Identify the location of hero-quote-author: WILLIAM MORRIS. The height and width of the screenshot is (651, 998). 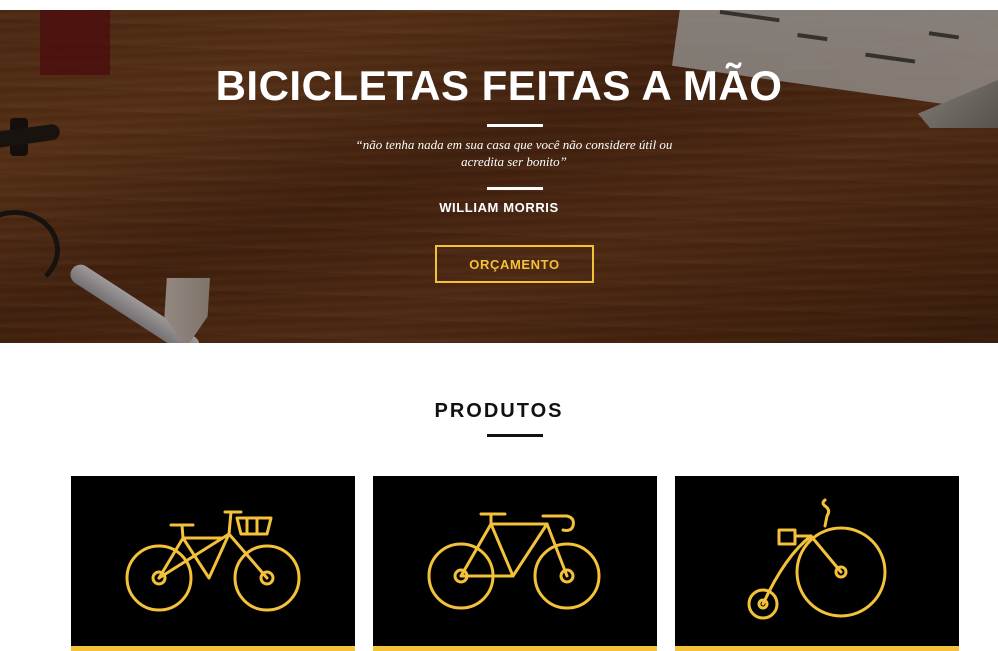
(499, 207).